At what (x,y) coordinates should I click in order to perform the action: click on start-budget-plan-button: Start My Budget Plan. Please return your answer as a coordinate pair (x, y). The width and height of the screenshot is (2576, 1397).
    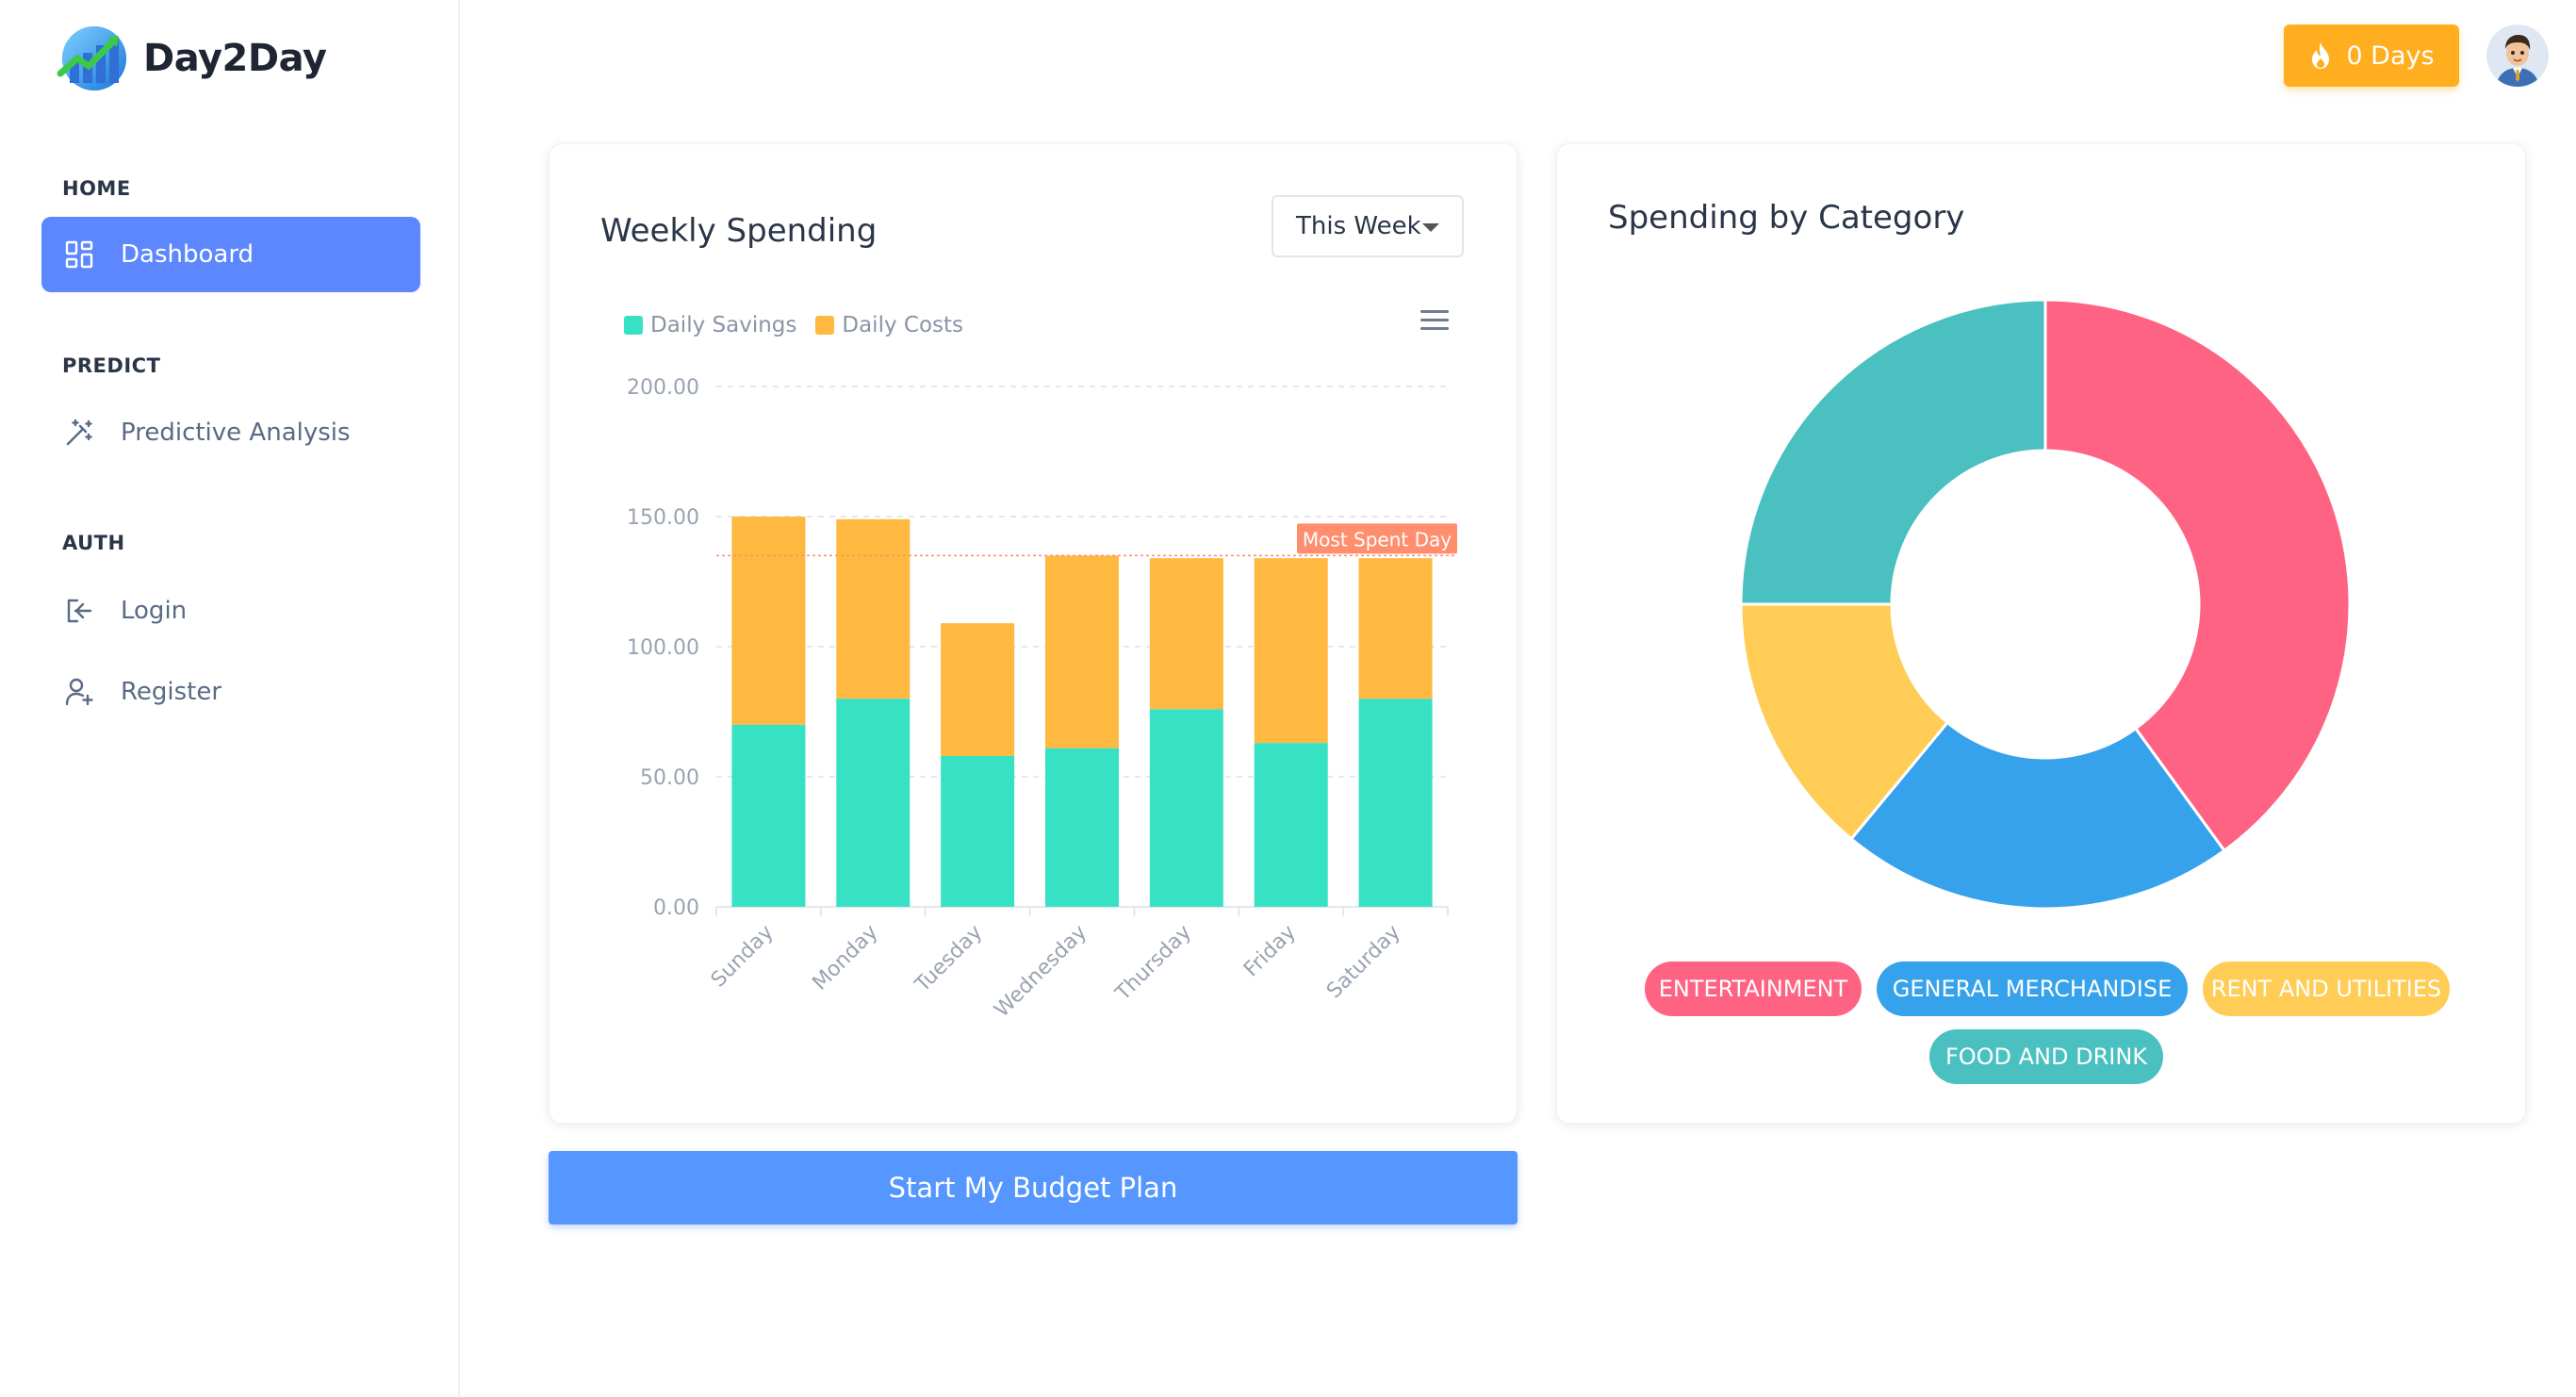
    Looking at the image, I should click on (1033, 1187).